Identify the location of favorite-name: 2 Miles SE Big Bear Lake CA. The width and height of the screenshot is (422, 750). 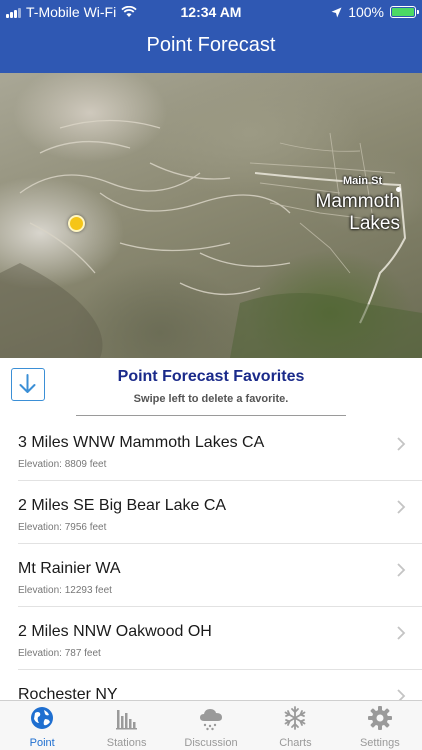
(122, 505).